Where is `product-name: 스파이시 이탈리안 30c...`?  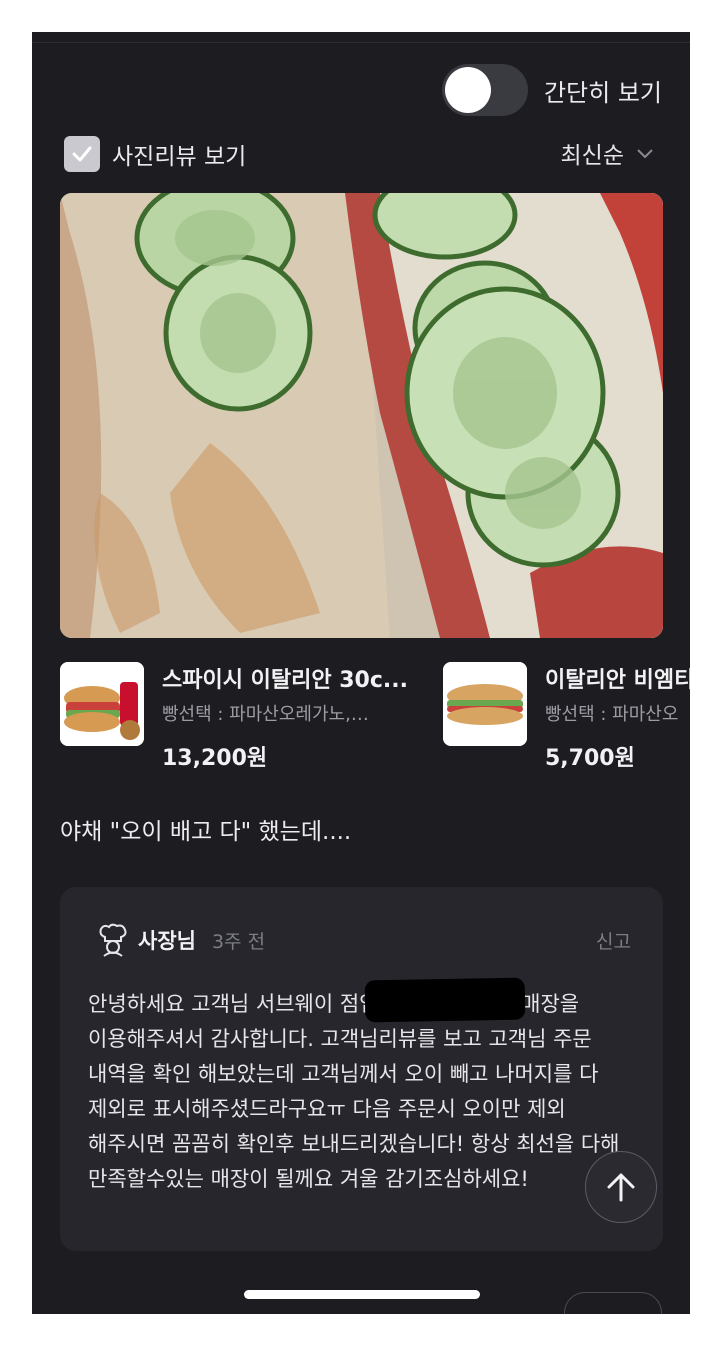
product-name: 스파이시 이탈리안 30c... is located at coordinates (285, 680).